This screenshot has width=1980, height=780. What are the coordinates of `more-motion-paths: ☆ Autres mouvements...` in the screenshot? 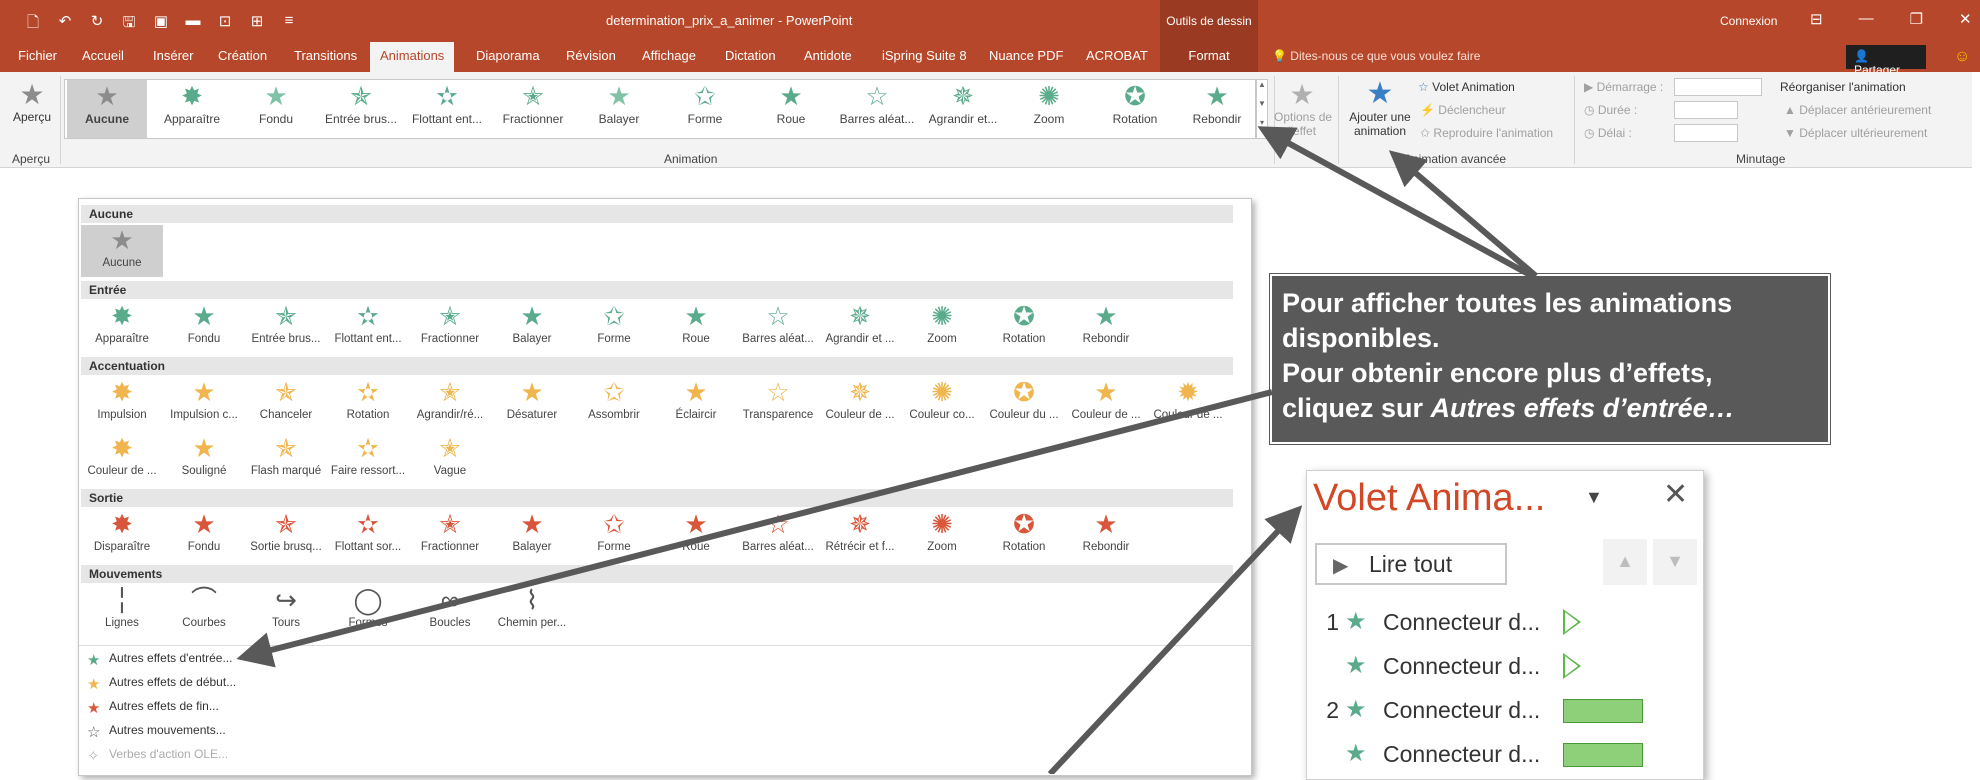 It's located at (281, 734).